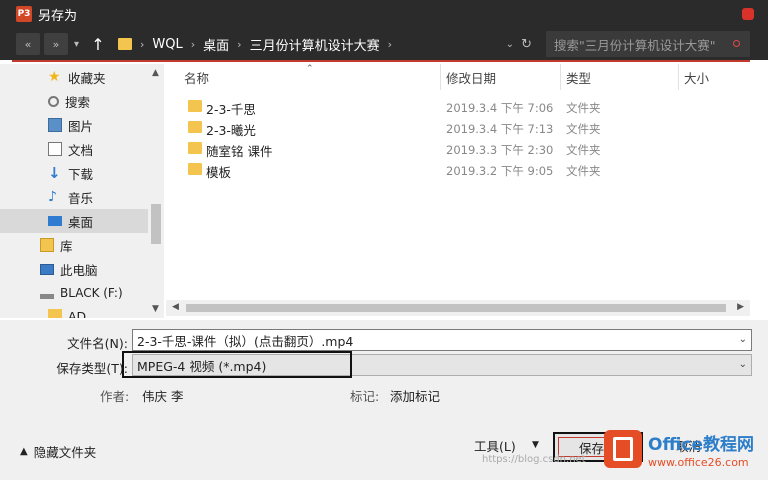  I want to click on sidebar-item-label: 库, so click(66, 246).